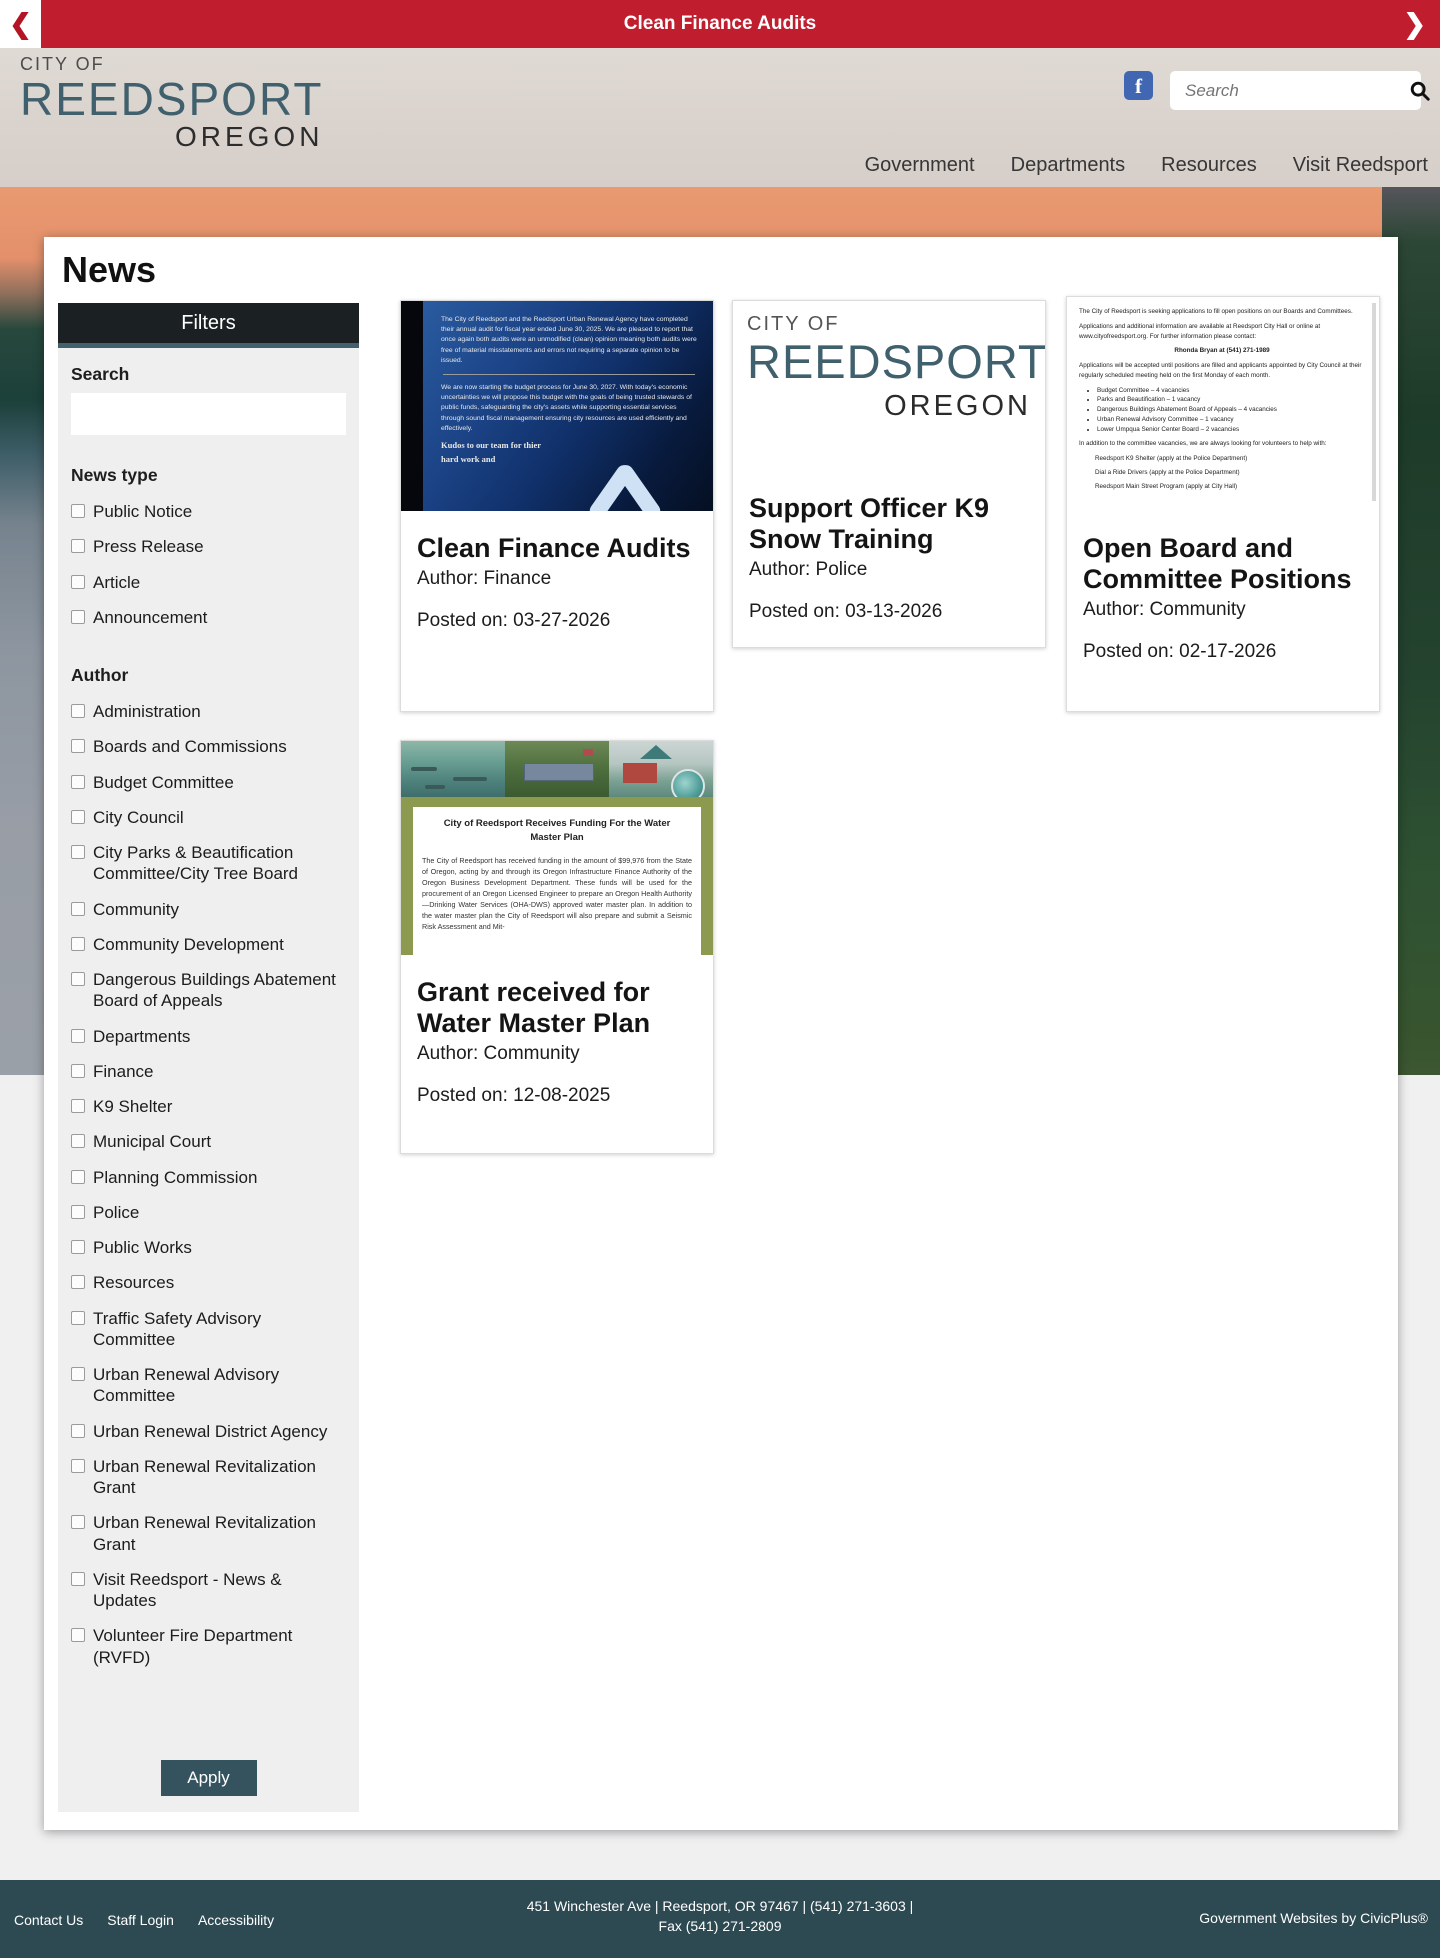 The width and height of the screenshot is (1440, 1958). Describe the element at coordinates (920, 165) in the screenshot. I see `nav-government: Government` at that location.